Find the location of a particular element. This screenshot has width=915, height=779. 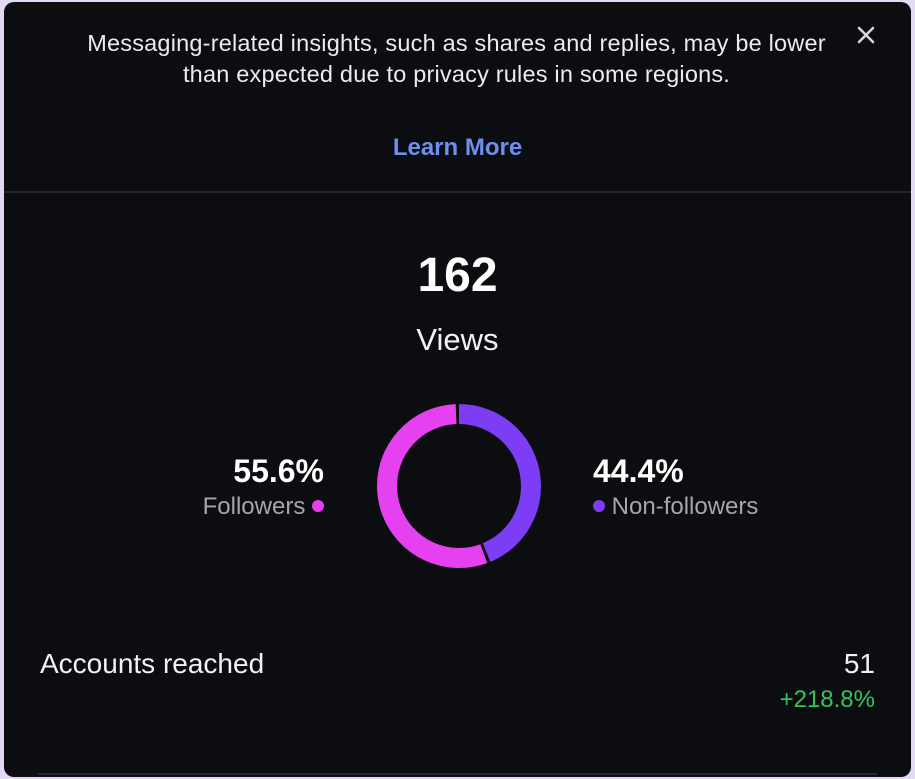

audience-donut-chart is located at coordinates (459, 486).